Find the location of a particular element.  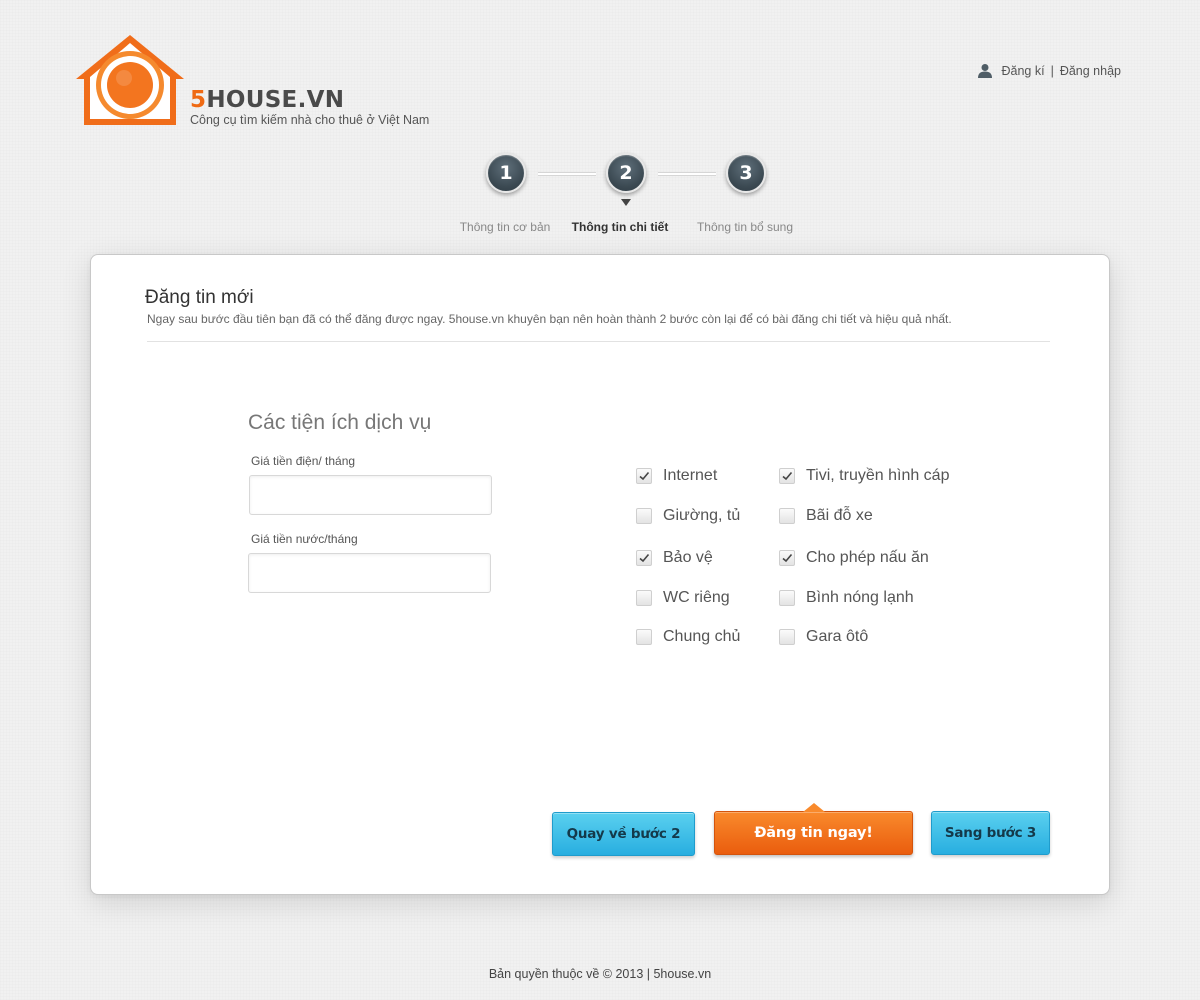

back-step-button: Quay về bước 2 is located at coordinates (623, 834).